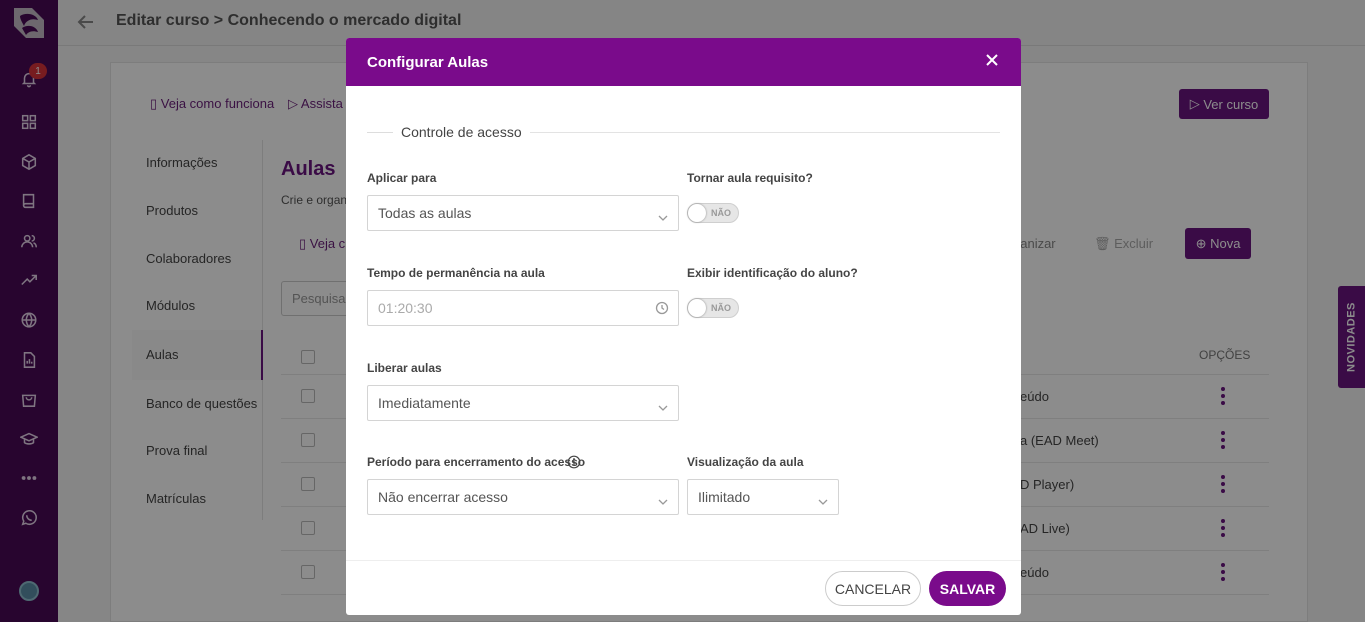 The image size is (1365, 622). What do you see at coordinates (683, 132) in the screenshot?
I see `section-controle-acesso: Controle de acesso` at bounding box center [683, 132].